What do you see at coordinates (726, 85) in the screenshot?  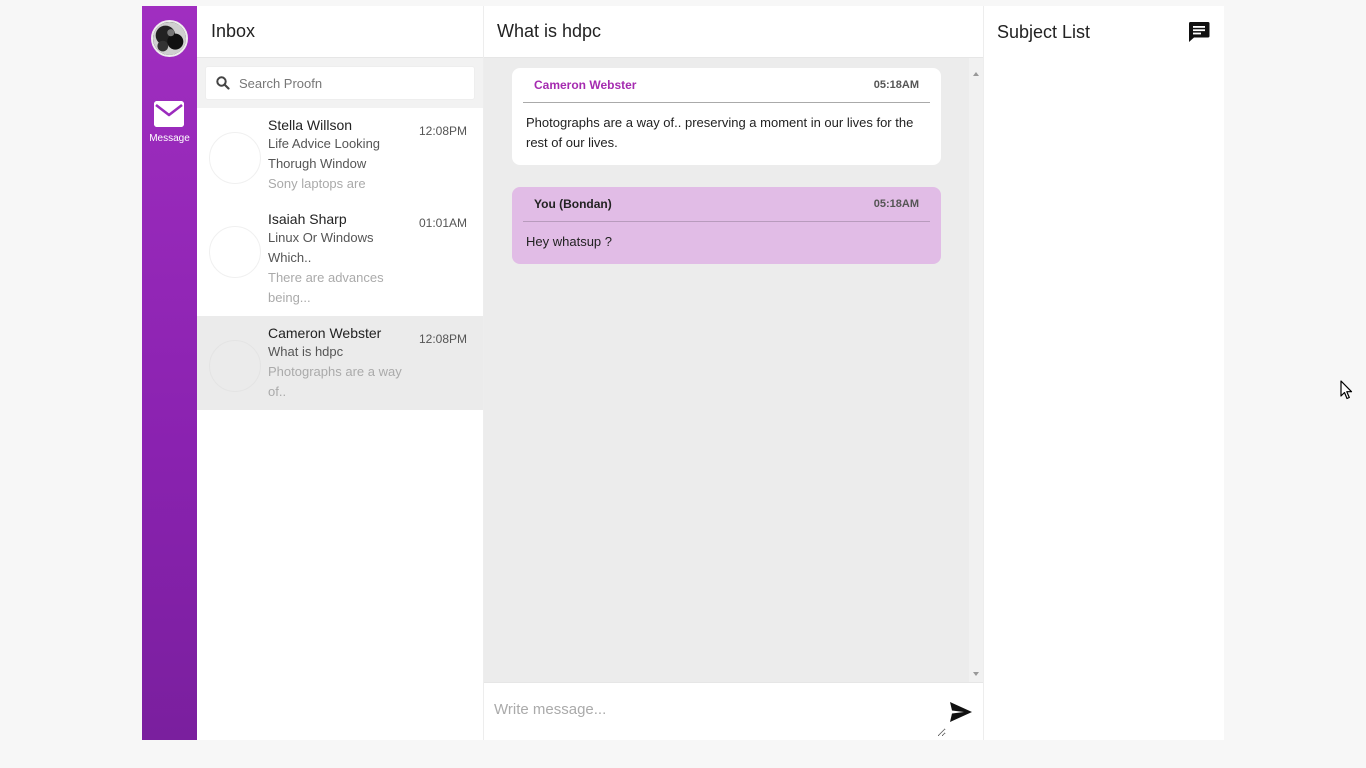 I see `message-header: Cameron Webster 05:18AM` at bounding box center [726, 85].